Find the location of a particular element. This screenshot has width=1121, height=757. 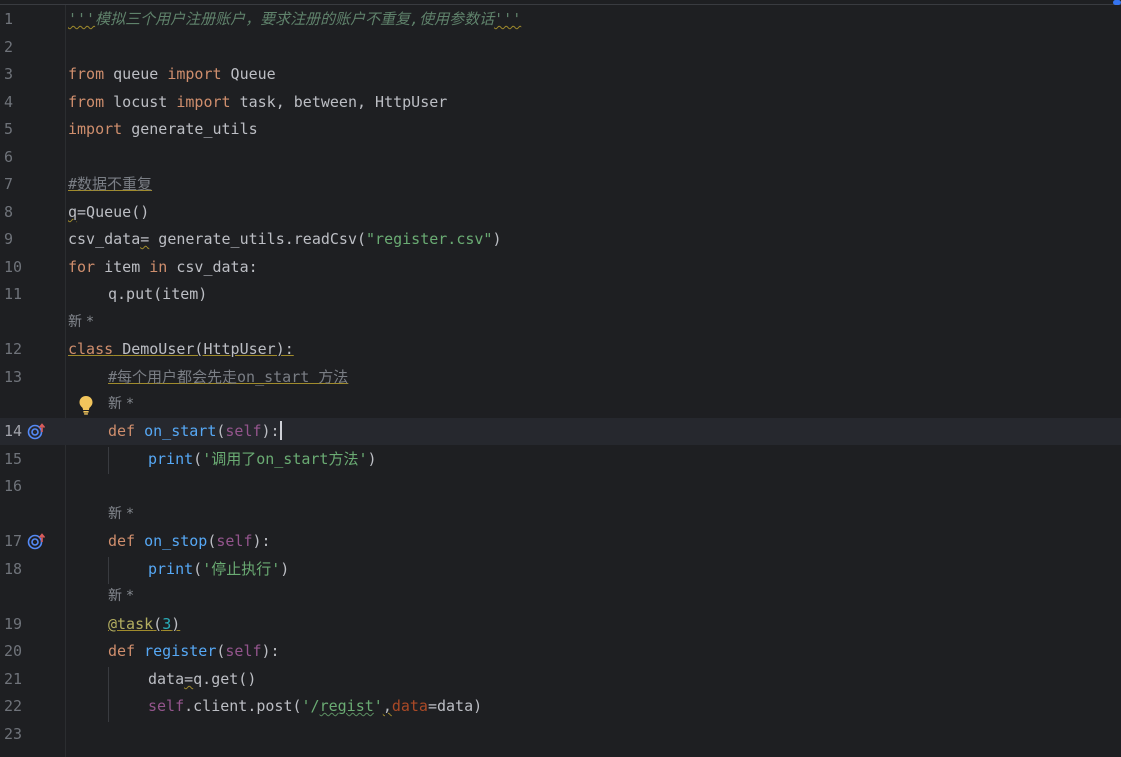

code-line: 3 from queue import Queue is located at coordinates (560, 74).